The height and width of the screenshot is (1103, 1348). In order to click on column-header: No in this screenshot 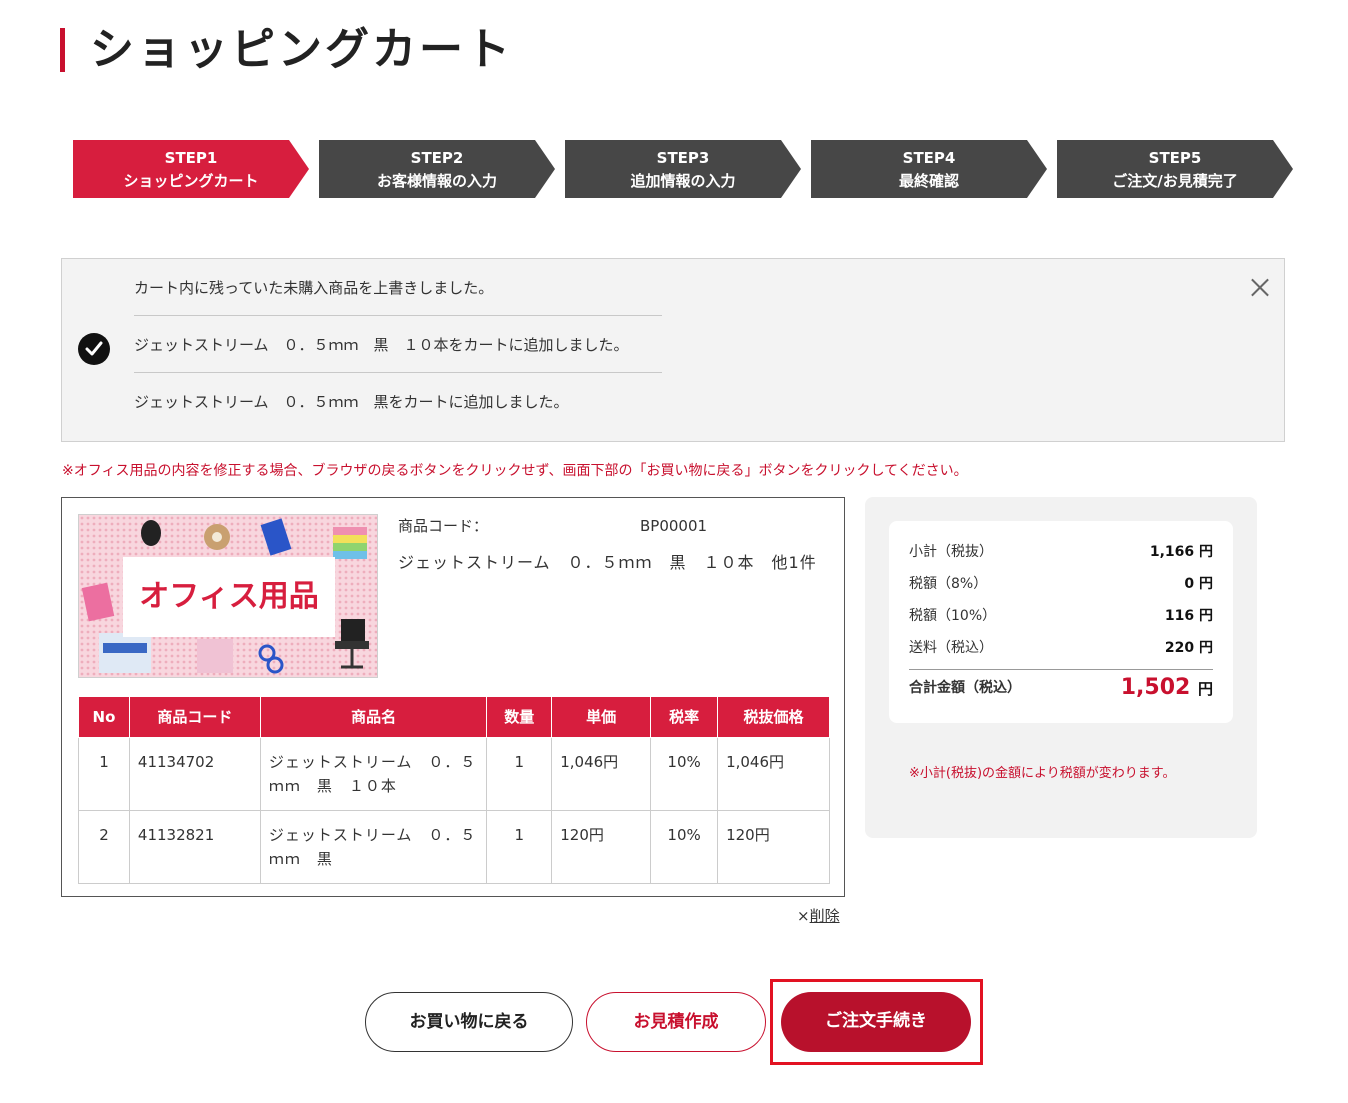, I will do `click(104, 717)`.